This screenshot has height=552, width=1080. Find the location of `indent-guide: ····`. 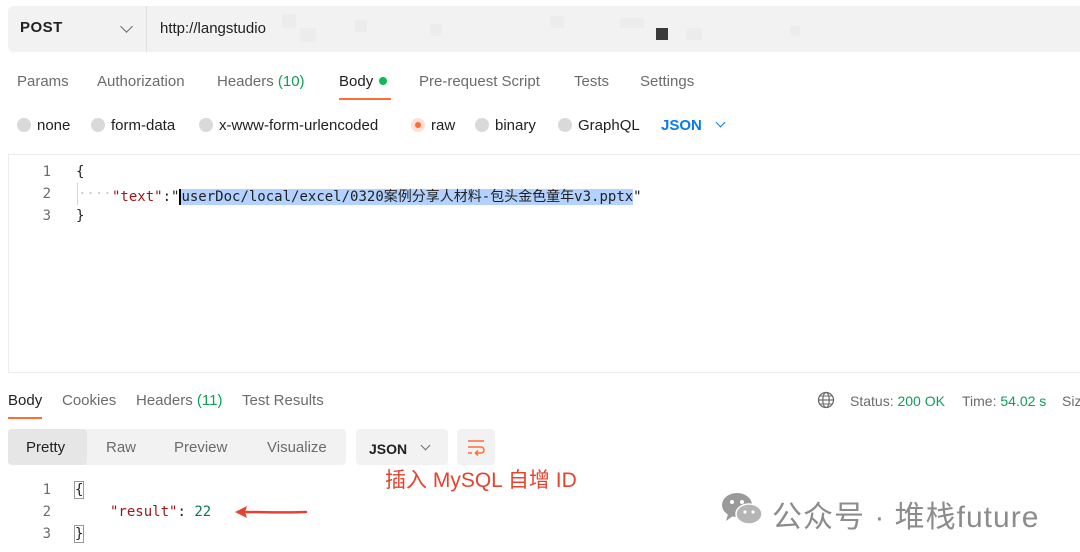

indent-guide: ···· is located at coordinates (95, 194).